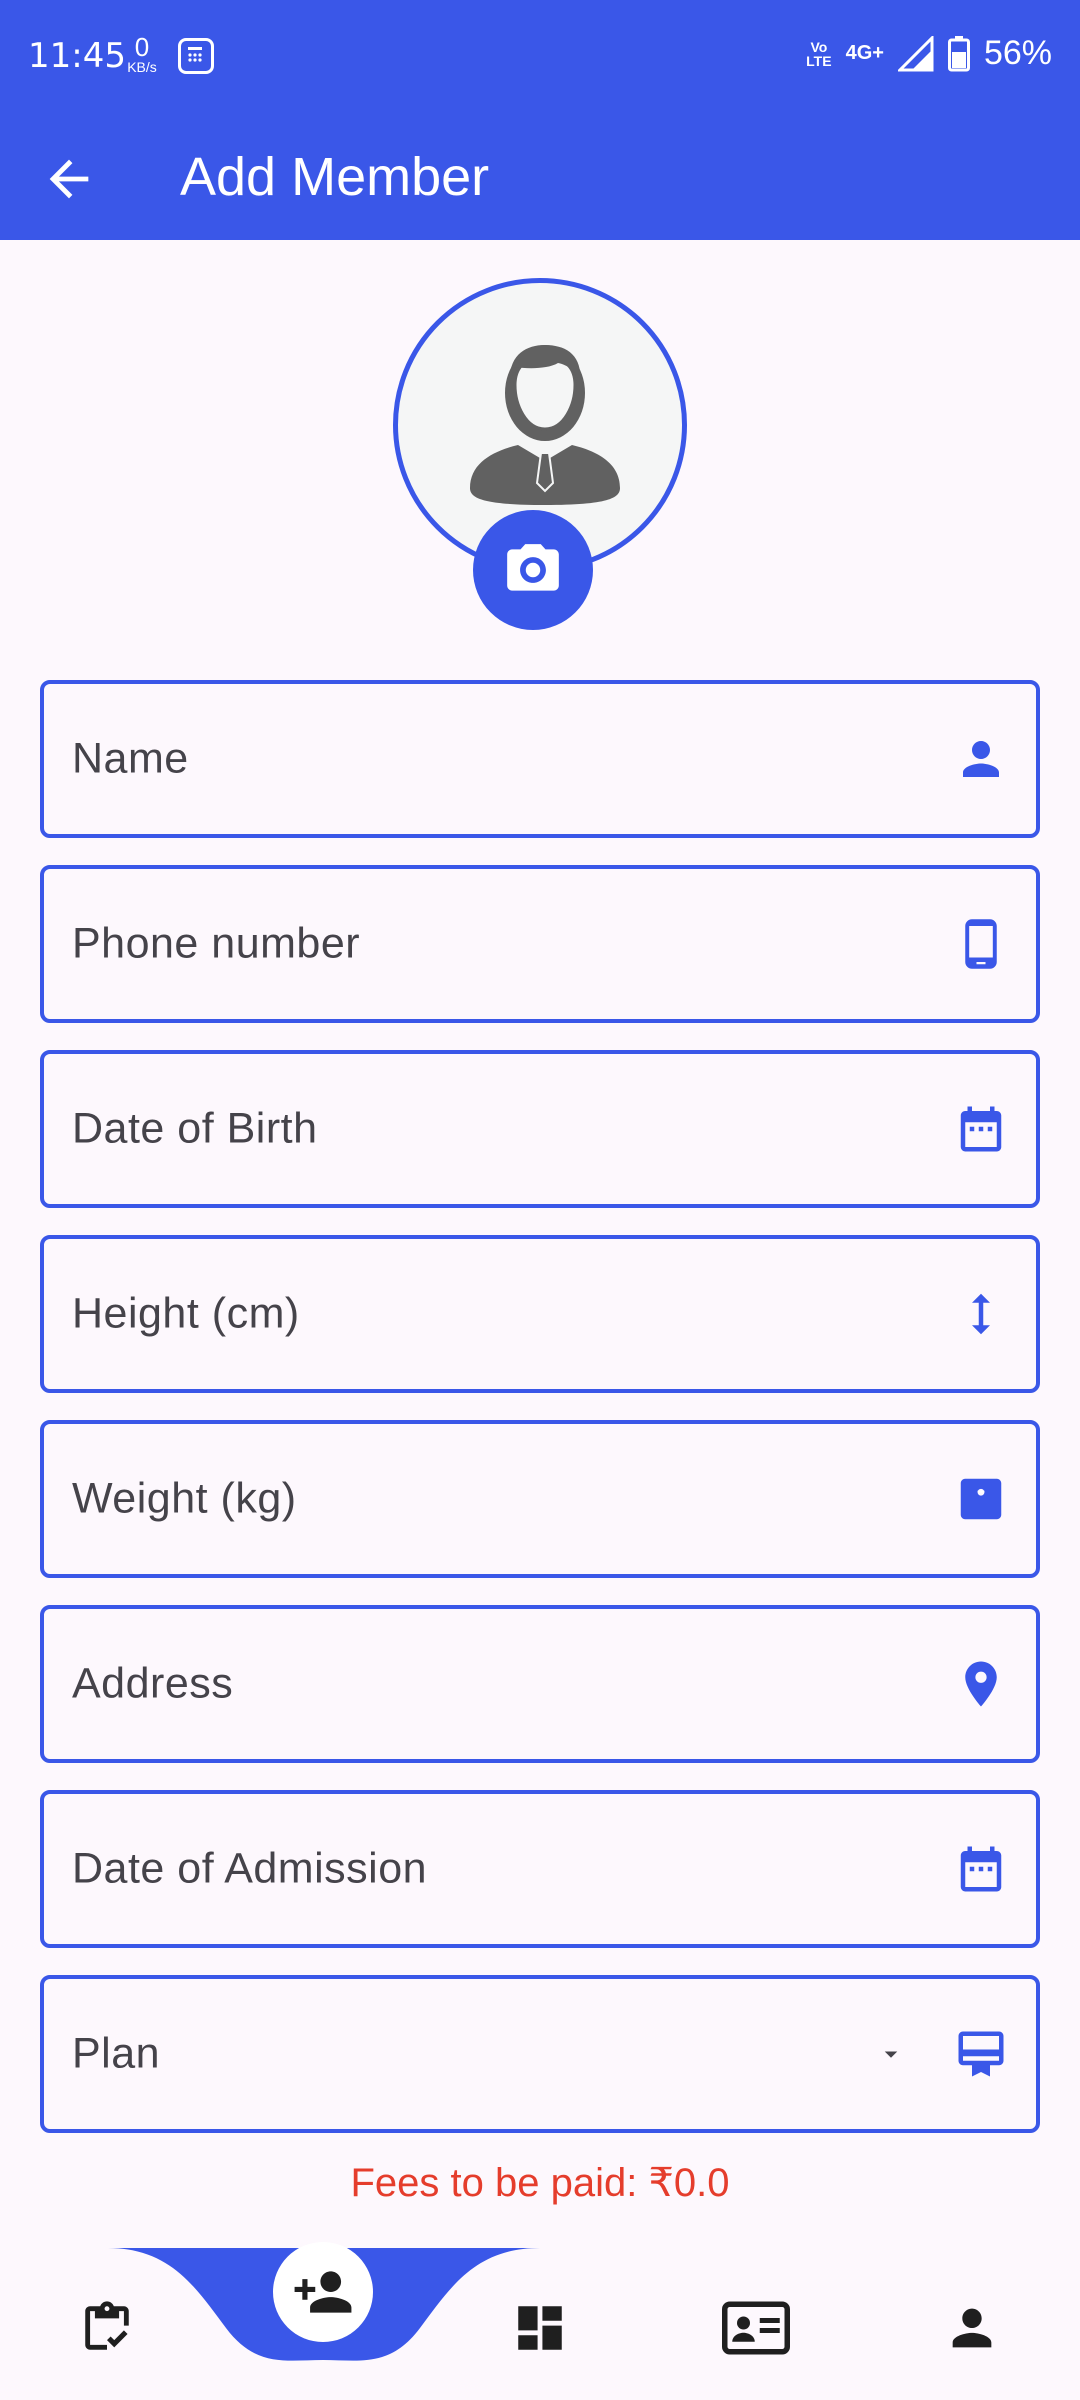 The height and width of the screenshot is (2400, 1080). What do you see at coordinates (891, 2054) in the screenshot?
I see `dropdown-arrow-icon` at bounding box center [891, 2054].